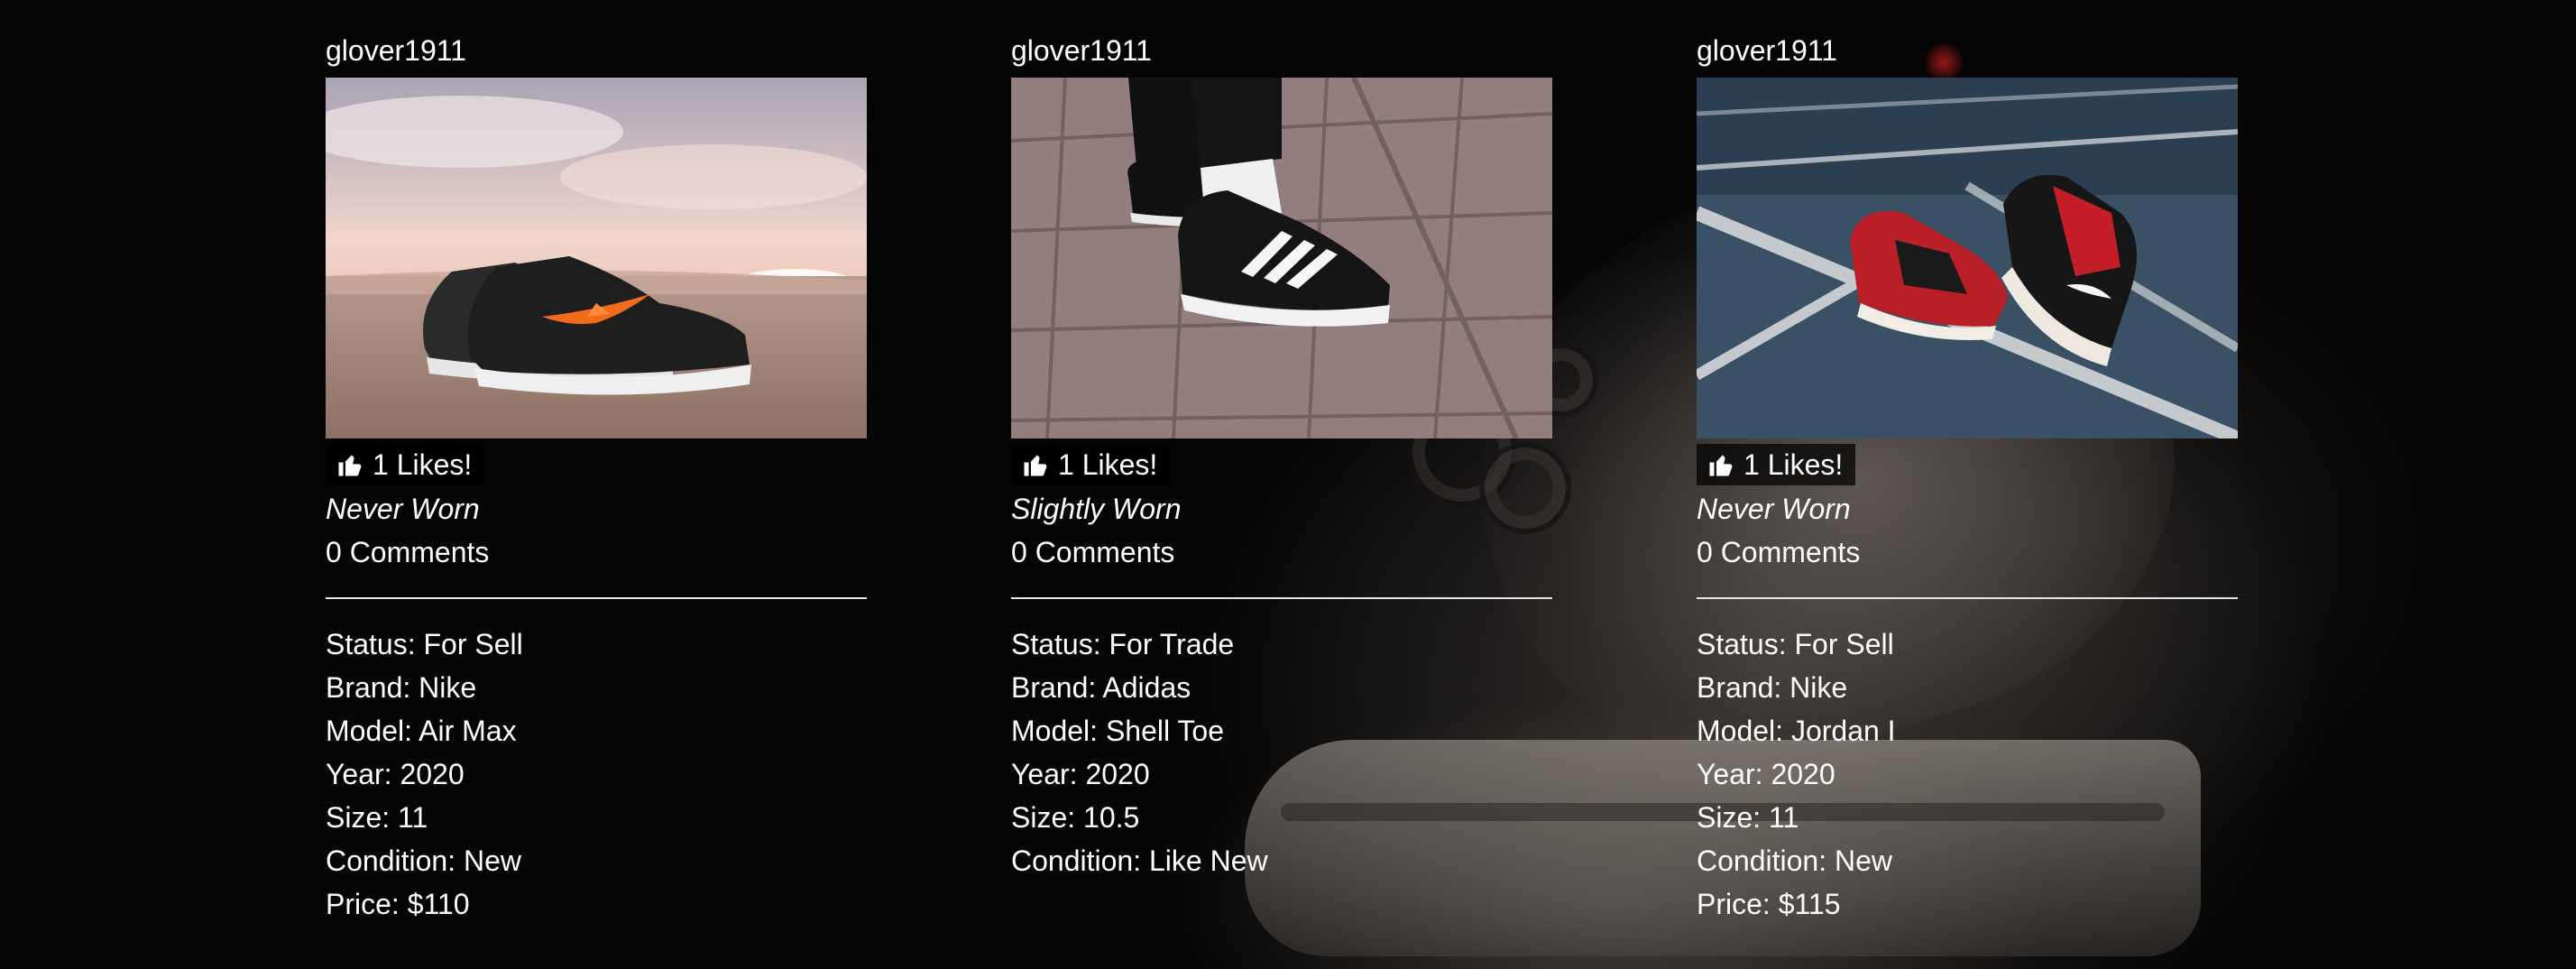  What do you see at coordinates (1117, 731) in the screenshot?
I see `detail-model: Model: Shell Toe` at bounding box center [1117, 731].